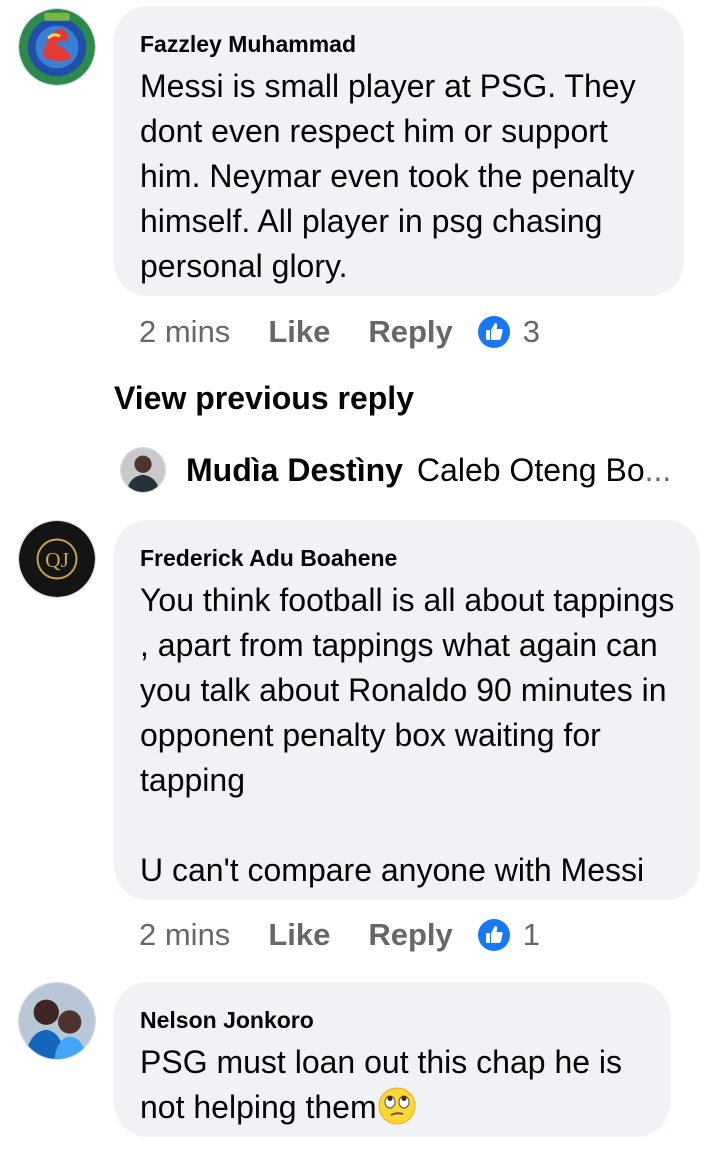  I want to click on gold-monogram-icon: QJ, so click(57, 559).